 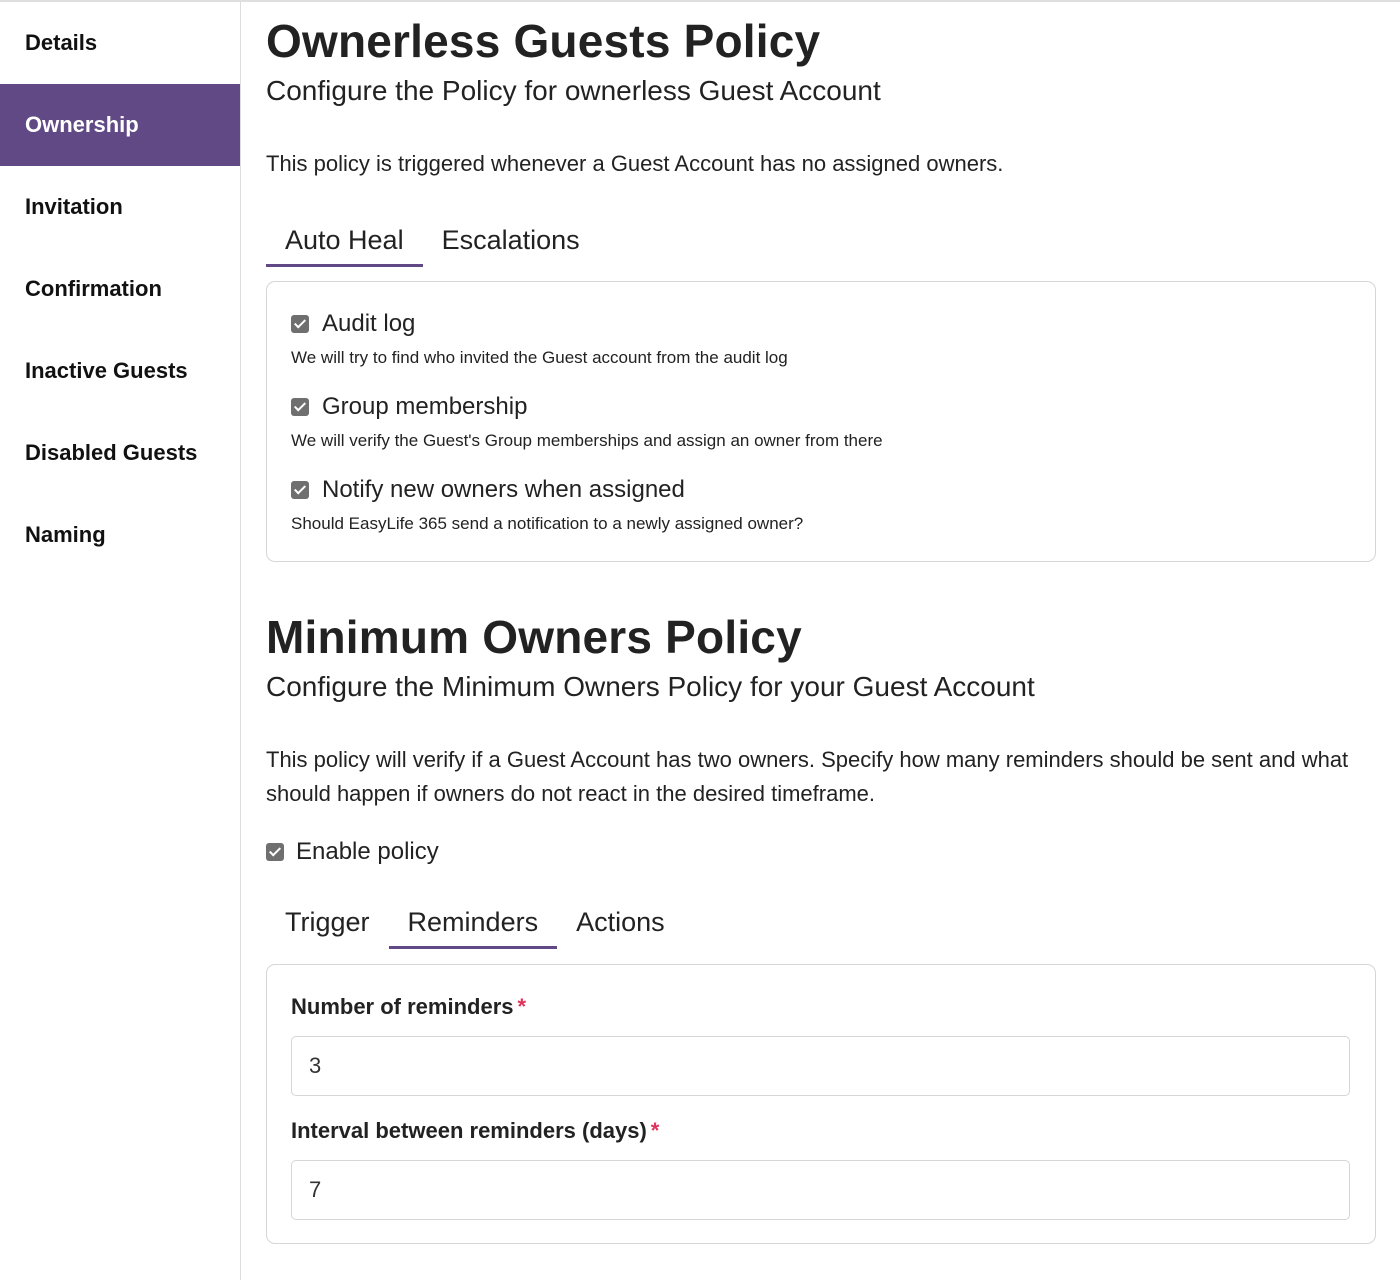 I want to click on minimum-owners-tabs: Trigger Reminders Actions, so click(x=475, y=923).